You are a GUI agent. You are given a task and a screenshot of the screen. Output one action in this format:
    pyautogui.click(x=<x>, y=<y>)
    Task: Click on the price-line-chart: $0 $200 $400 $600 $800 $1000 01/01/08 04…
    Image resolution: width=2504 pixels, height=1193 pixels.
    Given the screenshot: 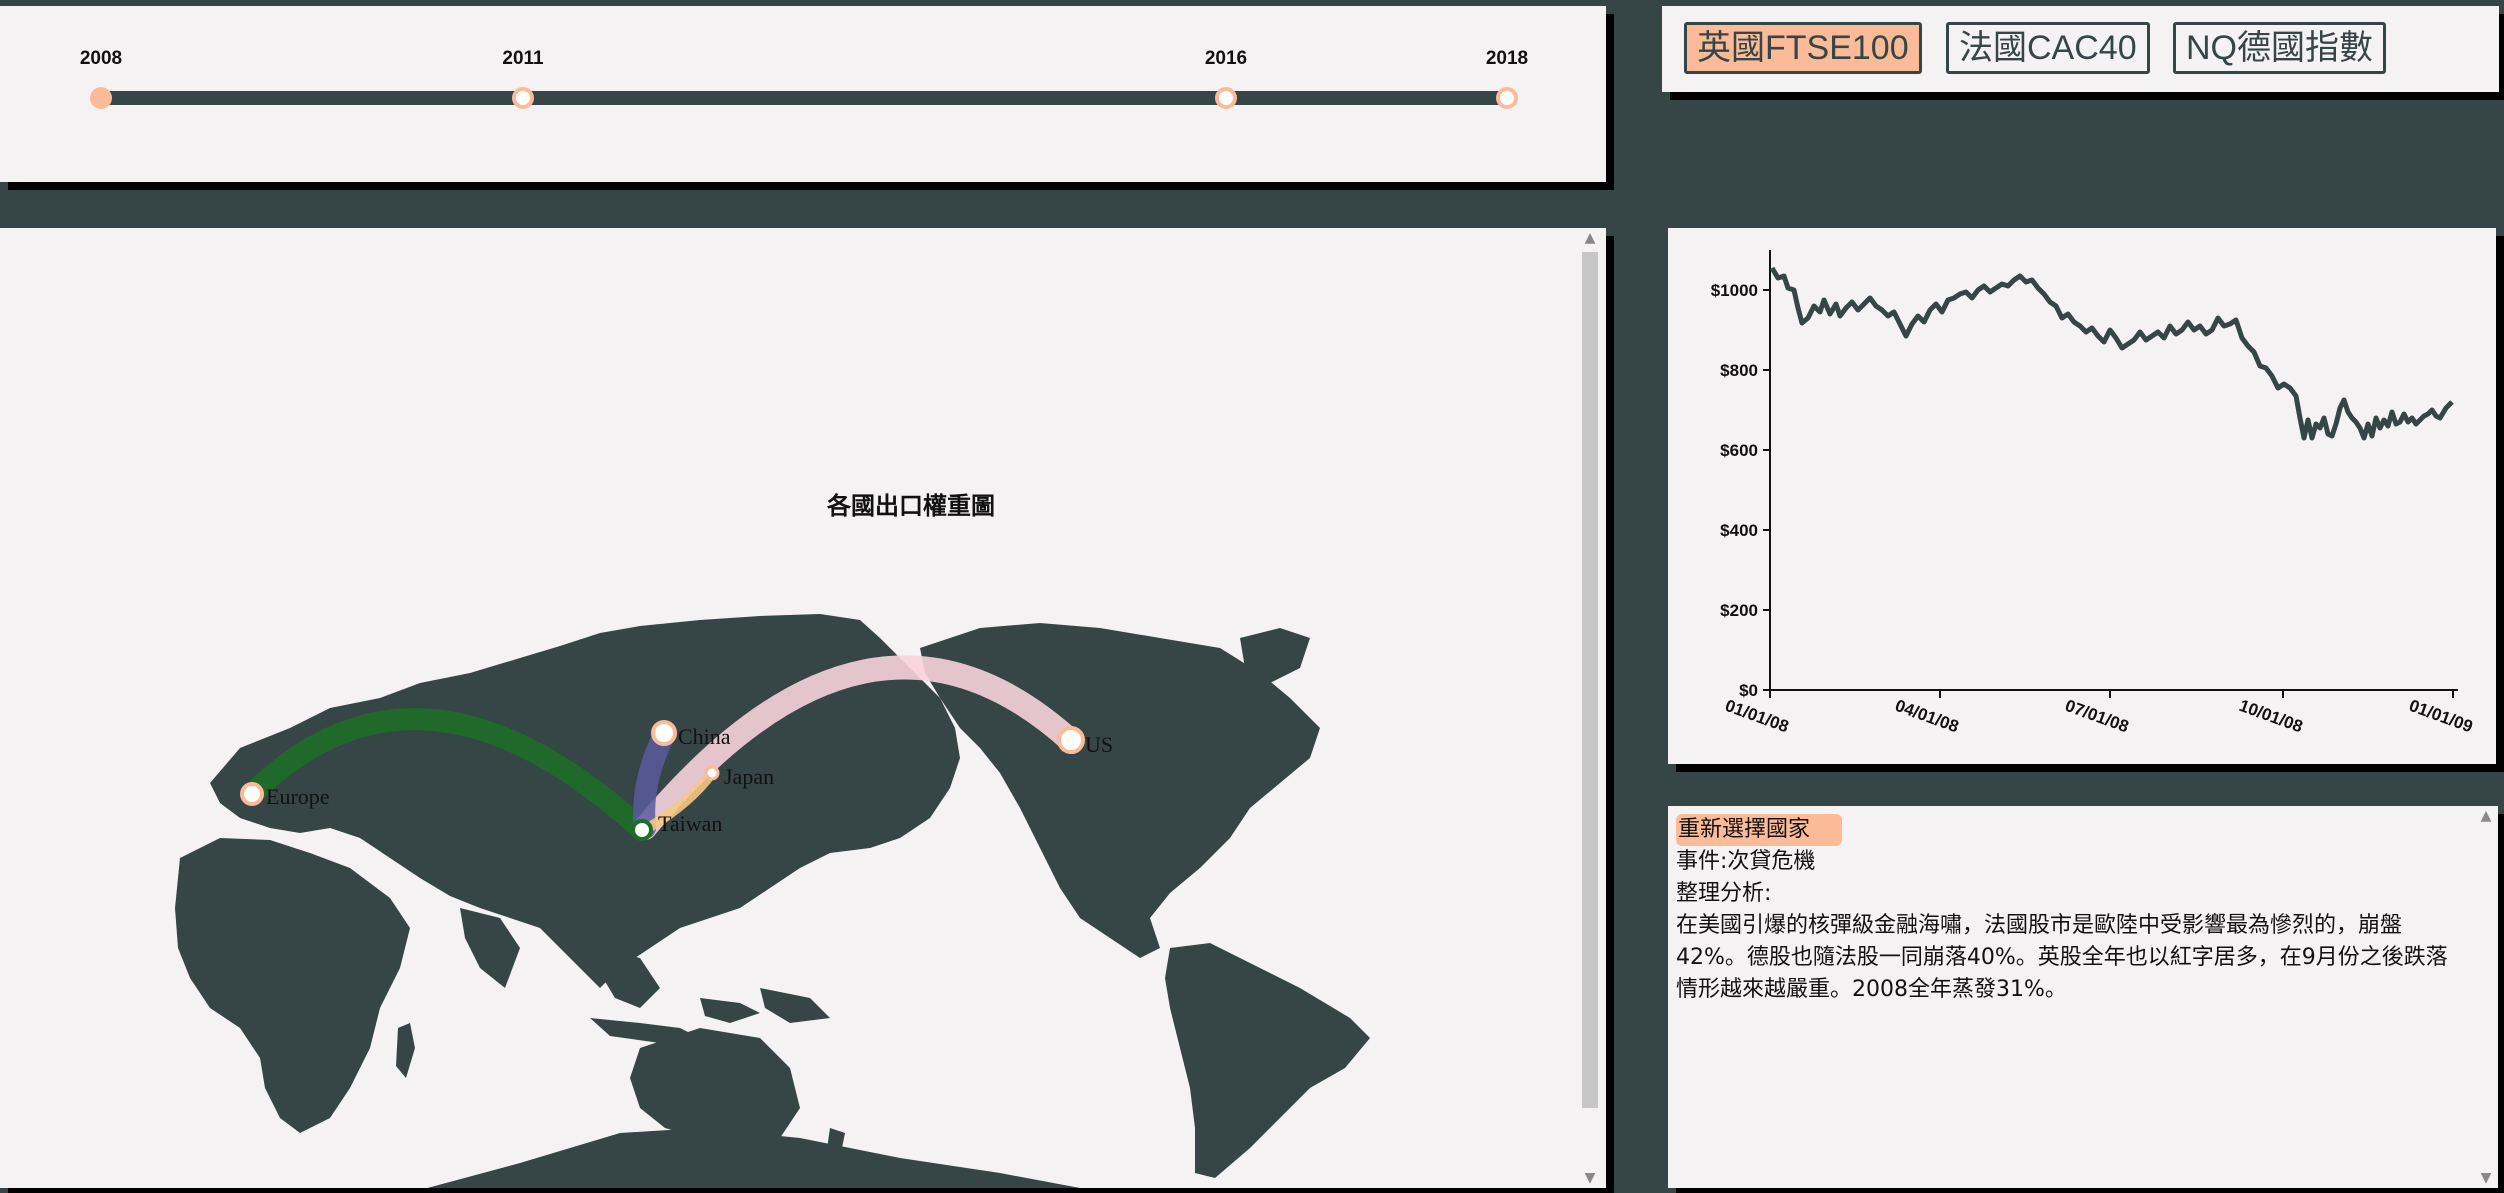 What is the action you would take?
    pyautogui.click(x=2093, y=493)
    